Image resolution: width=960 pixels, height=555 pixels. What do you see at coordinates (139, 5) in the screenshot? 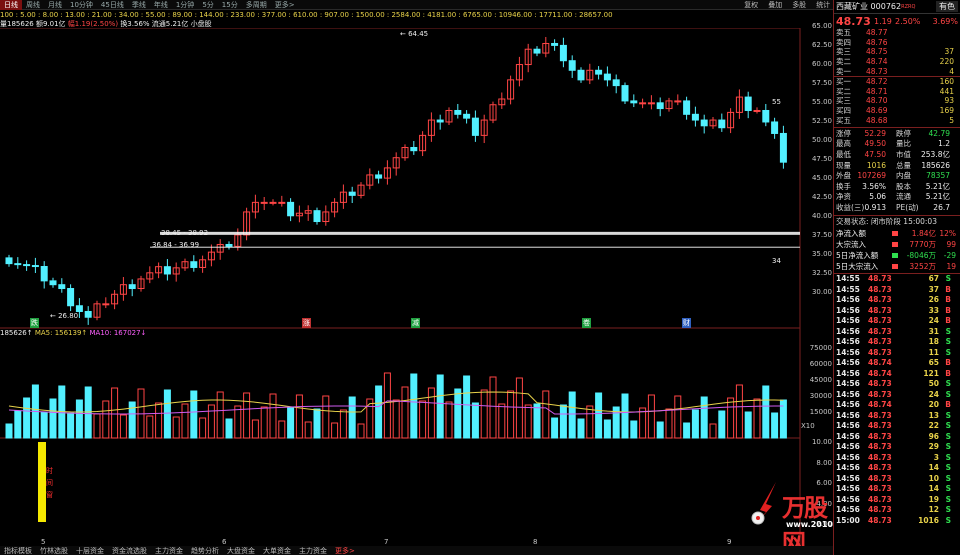
I see `timeframe-tab: 季线` at bounding box center [139, 5].